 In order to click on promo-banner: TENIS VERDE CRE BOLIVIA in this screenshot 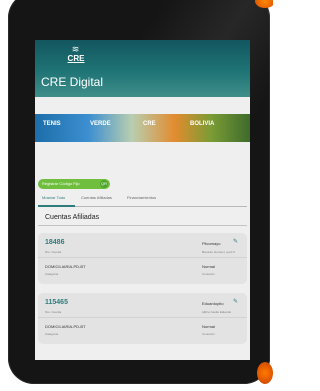, I will do `click(142, 128)`.